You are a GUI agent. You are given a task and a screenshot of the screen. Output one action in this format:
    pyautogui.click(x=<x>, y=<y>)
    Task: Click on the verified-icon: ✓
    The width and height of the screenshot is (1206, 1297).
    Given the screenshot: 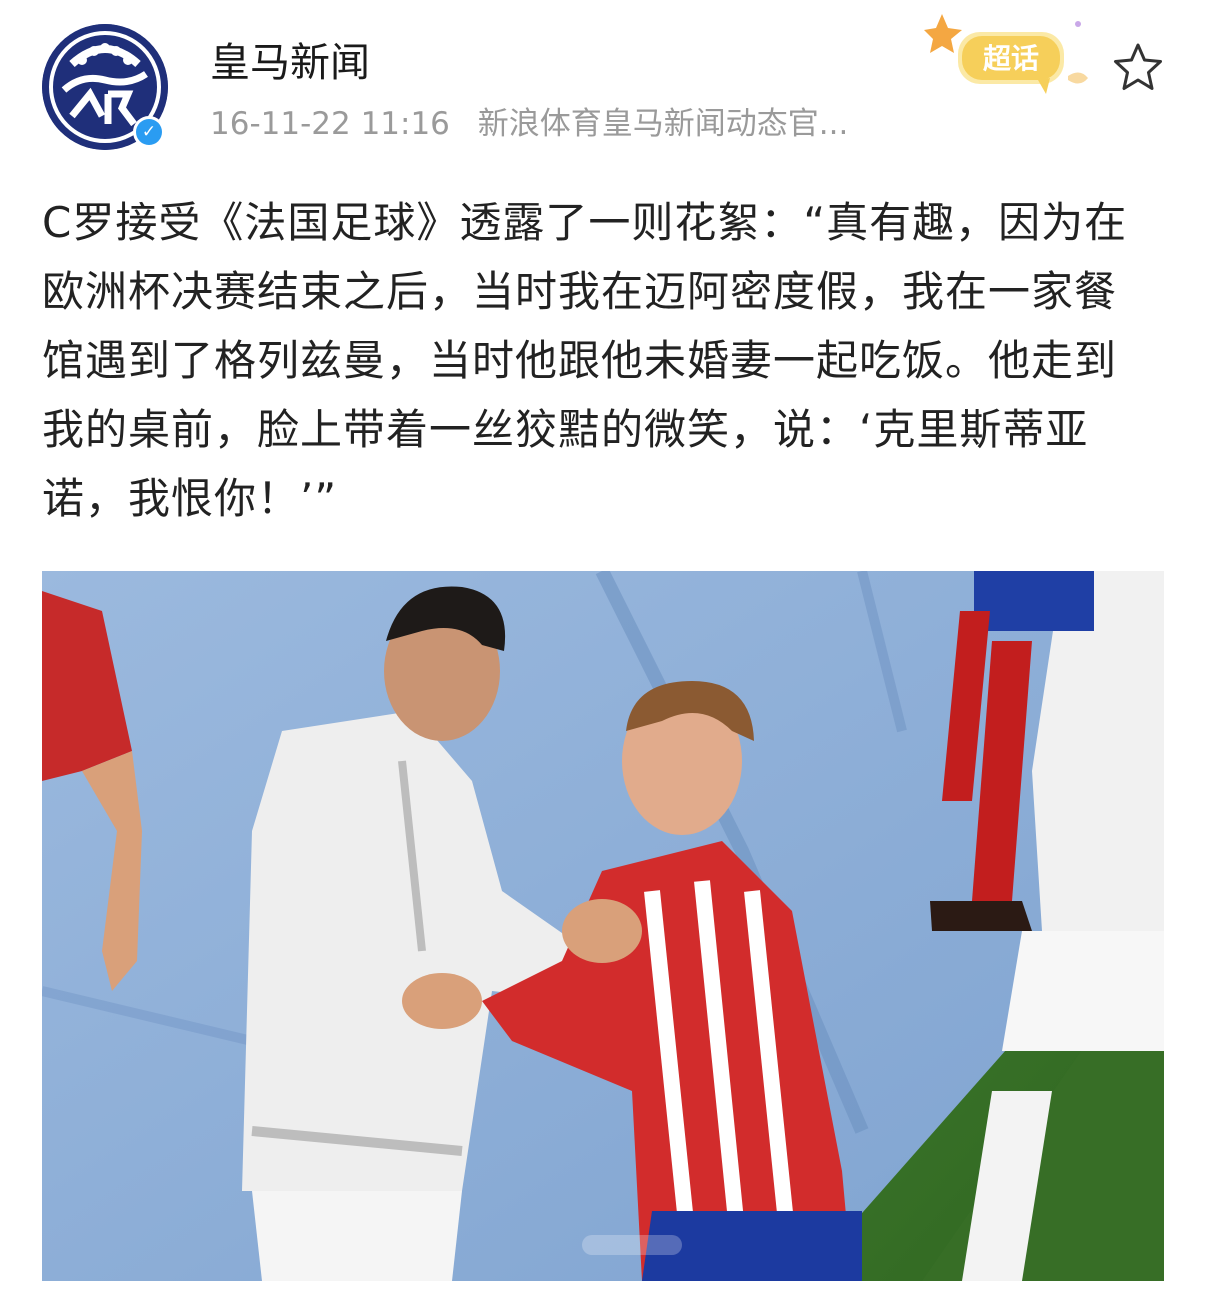 What is the action you would take?
    pyautogui.click(x=149, y=132)
    